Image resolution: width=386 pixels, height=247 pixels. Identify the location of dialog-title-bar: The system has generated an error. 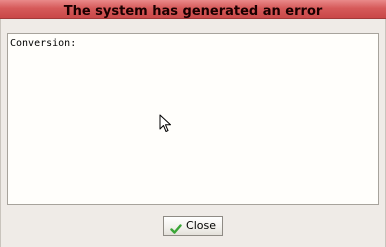
(193, 9).